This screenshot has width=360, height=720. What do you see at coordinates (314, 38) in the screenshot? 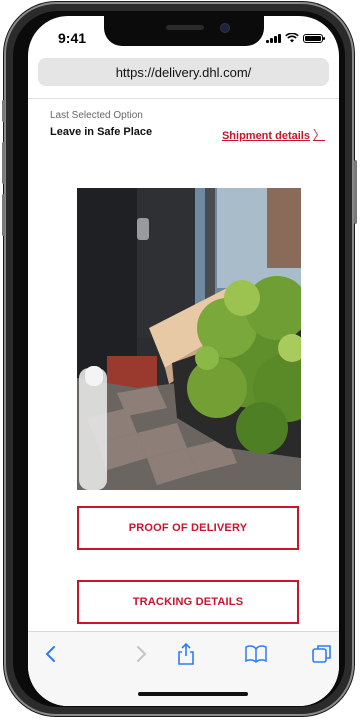
I see `battery-icon` at bounding box center [314, 38].